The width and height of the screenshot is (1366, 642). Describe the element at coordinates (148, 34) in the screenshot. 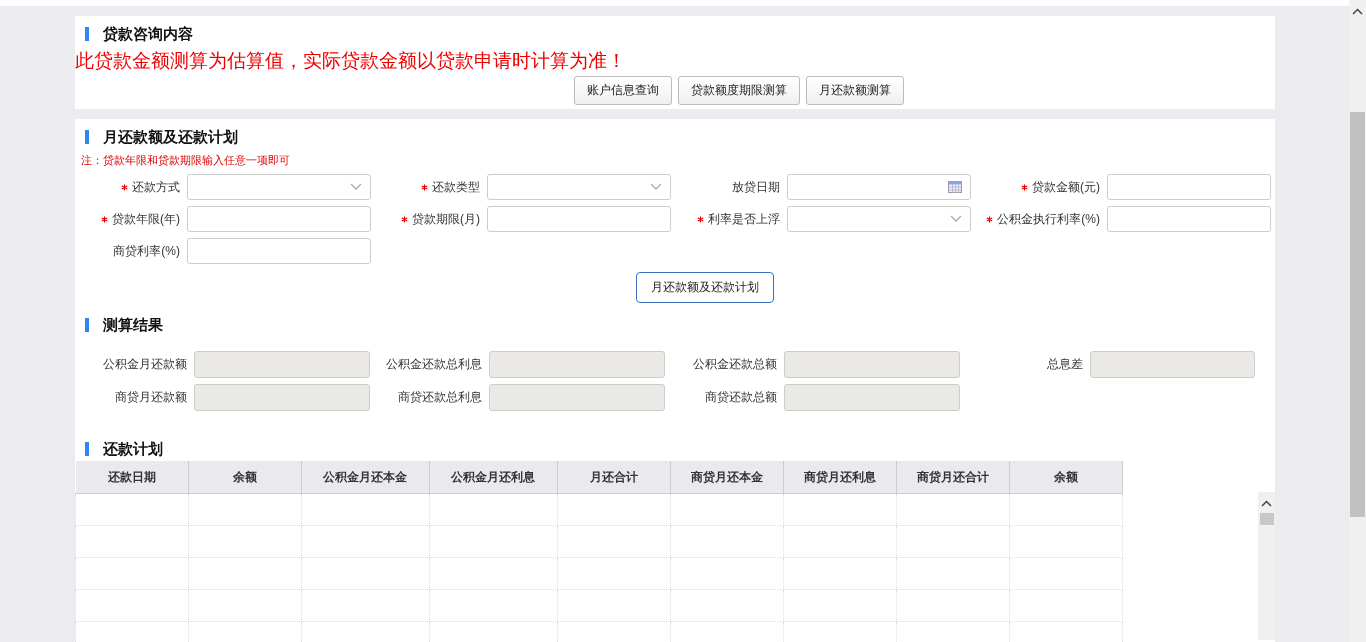

I see `section-title: 贷款咨询内容` at that location.